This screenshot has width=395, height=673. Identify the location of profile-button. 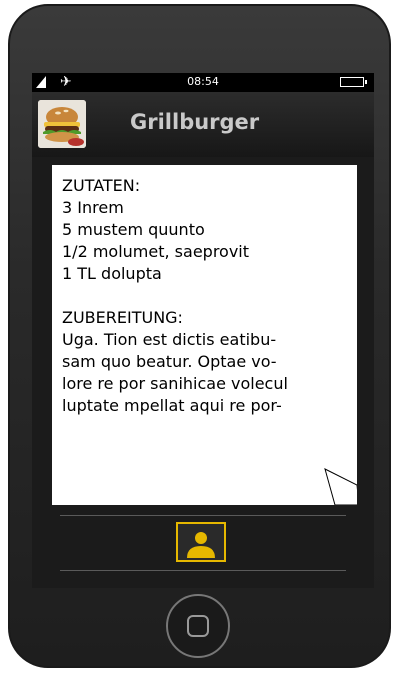
(201, 542).